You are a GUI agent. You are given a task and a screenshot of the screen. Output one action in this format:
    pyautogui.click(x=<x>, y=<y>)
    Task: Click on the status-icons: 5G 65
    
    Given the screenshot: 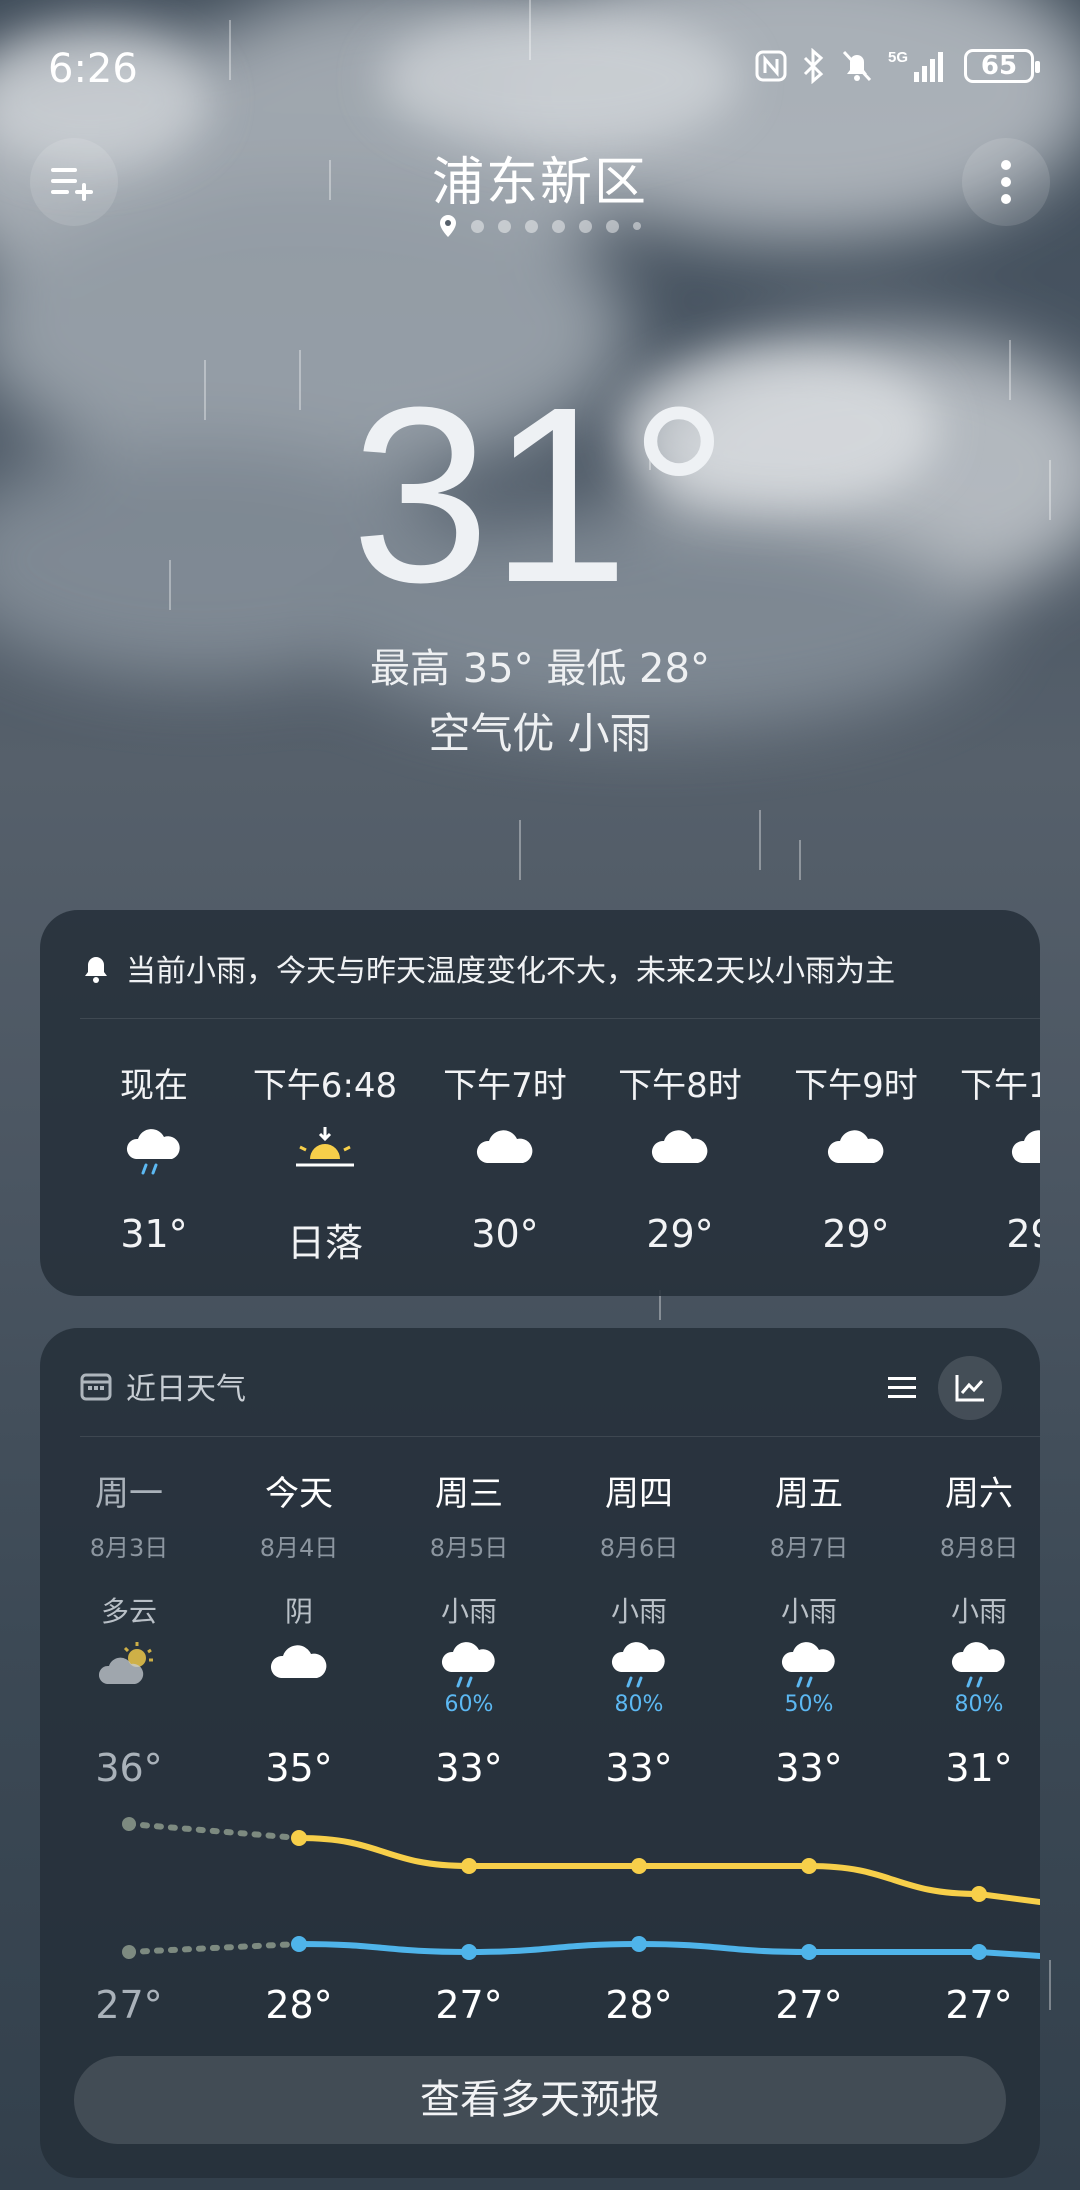 What is the action you would take?
    pyautogui.click(x=897, y=66)
    